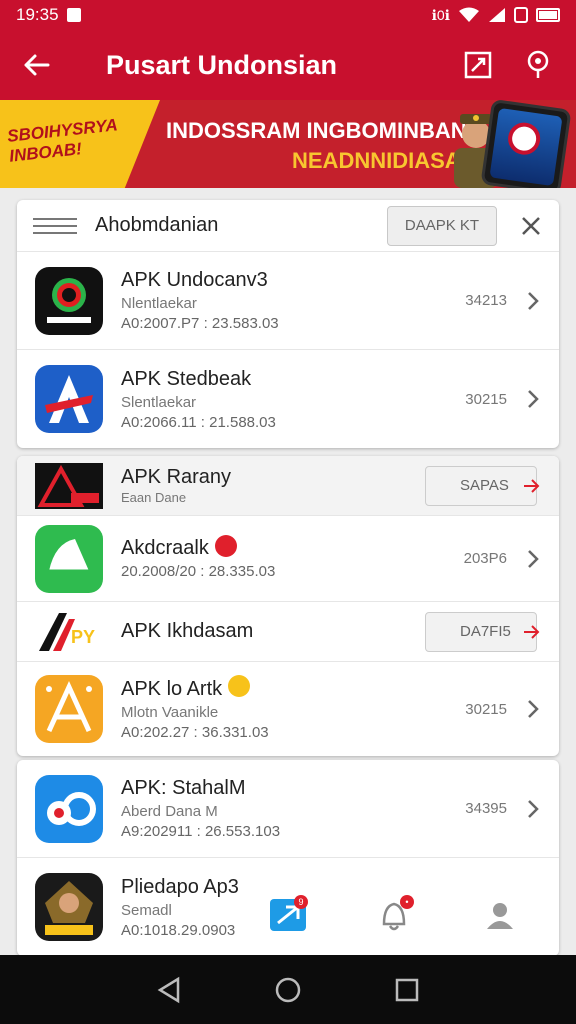  I want to click on home-circle-icon, so click(288, 990).